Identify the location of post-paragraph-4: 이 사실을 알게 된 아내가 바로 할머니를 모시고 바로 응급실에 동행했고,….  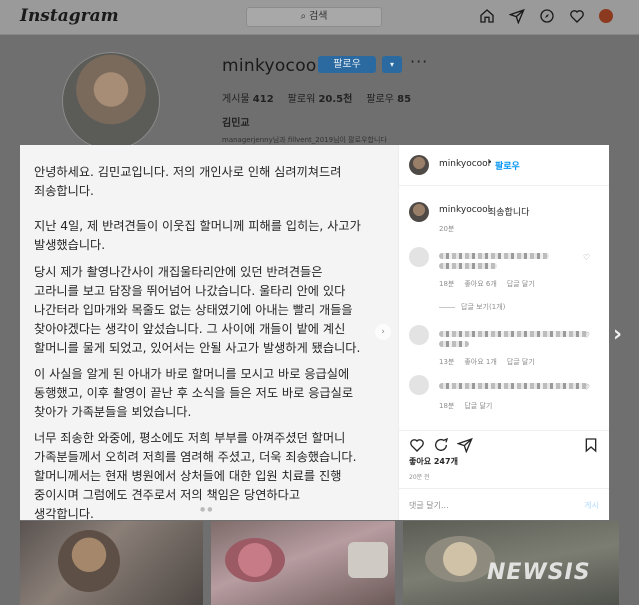
(194, 393).